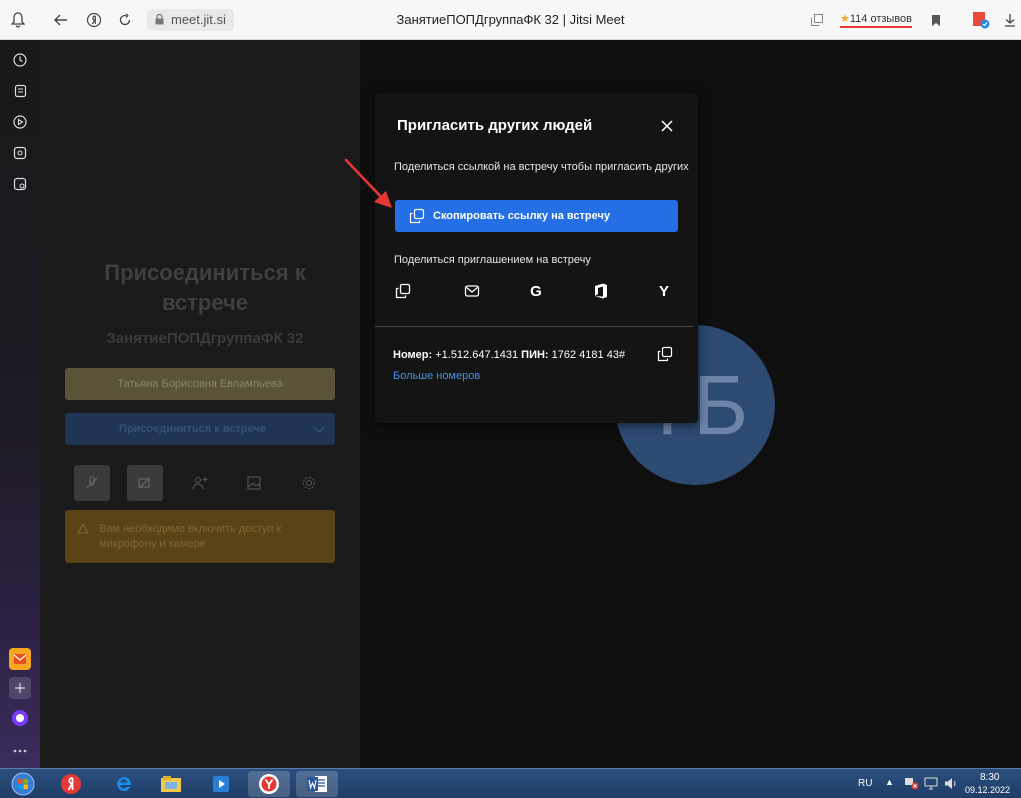  What do you see at coordinates (845, 19) in the screenshot?
I see `star-icon: ★` at bounding box center [845, 19].